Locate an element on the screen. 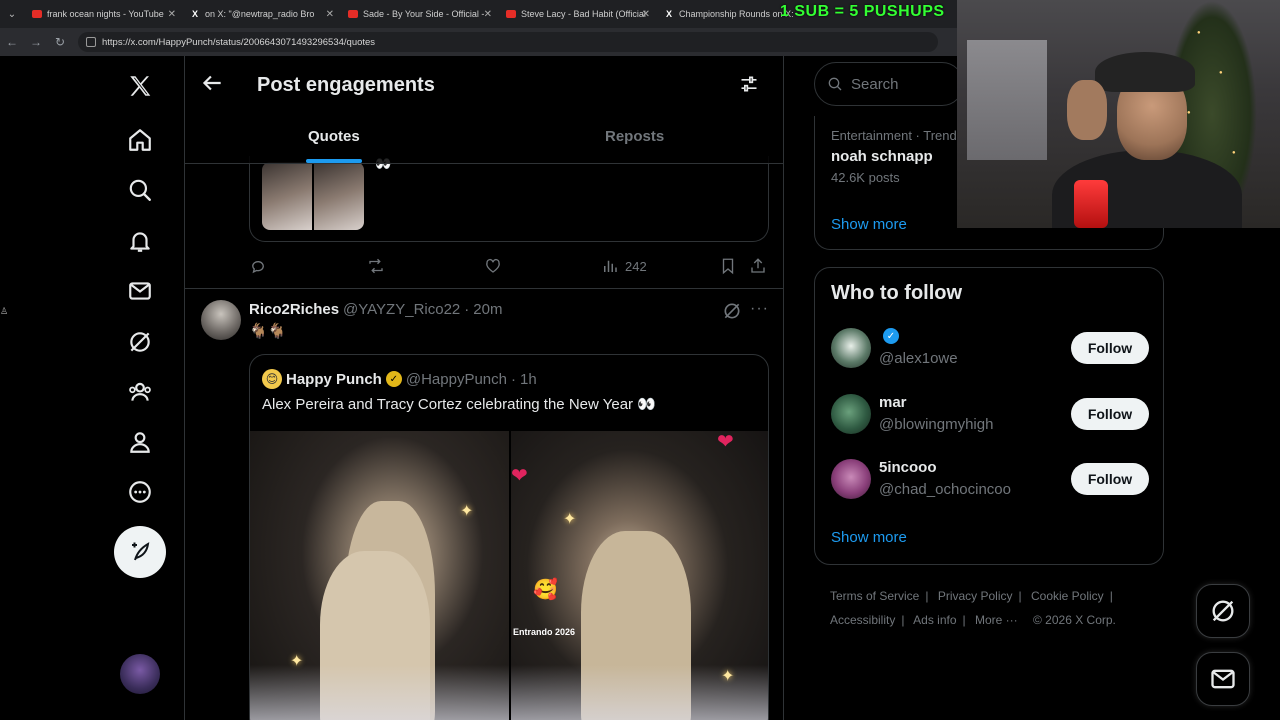 This screenshot has height=720, width=1280. communities-icon is located at coordinates (140, 392).